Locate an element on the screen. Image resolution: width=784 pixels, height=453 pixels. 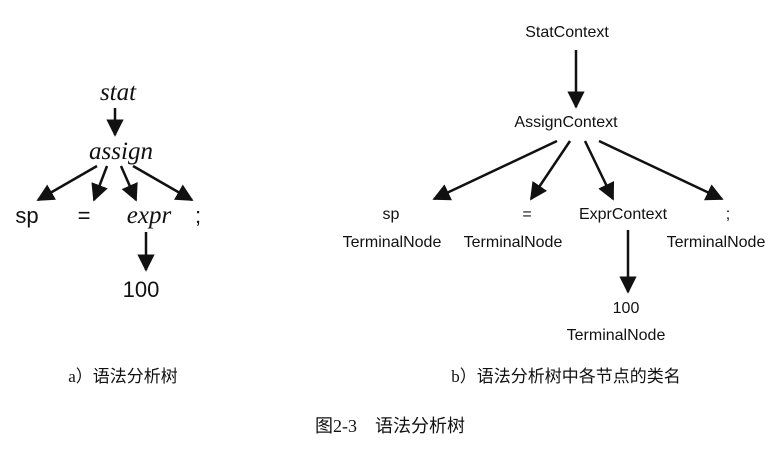
tree-b-leaf-semicolon-text: ; is located at coordinates (728, 214).